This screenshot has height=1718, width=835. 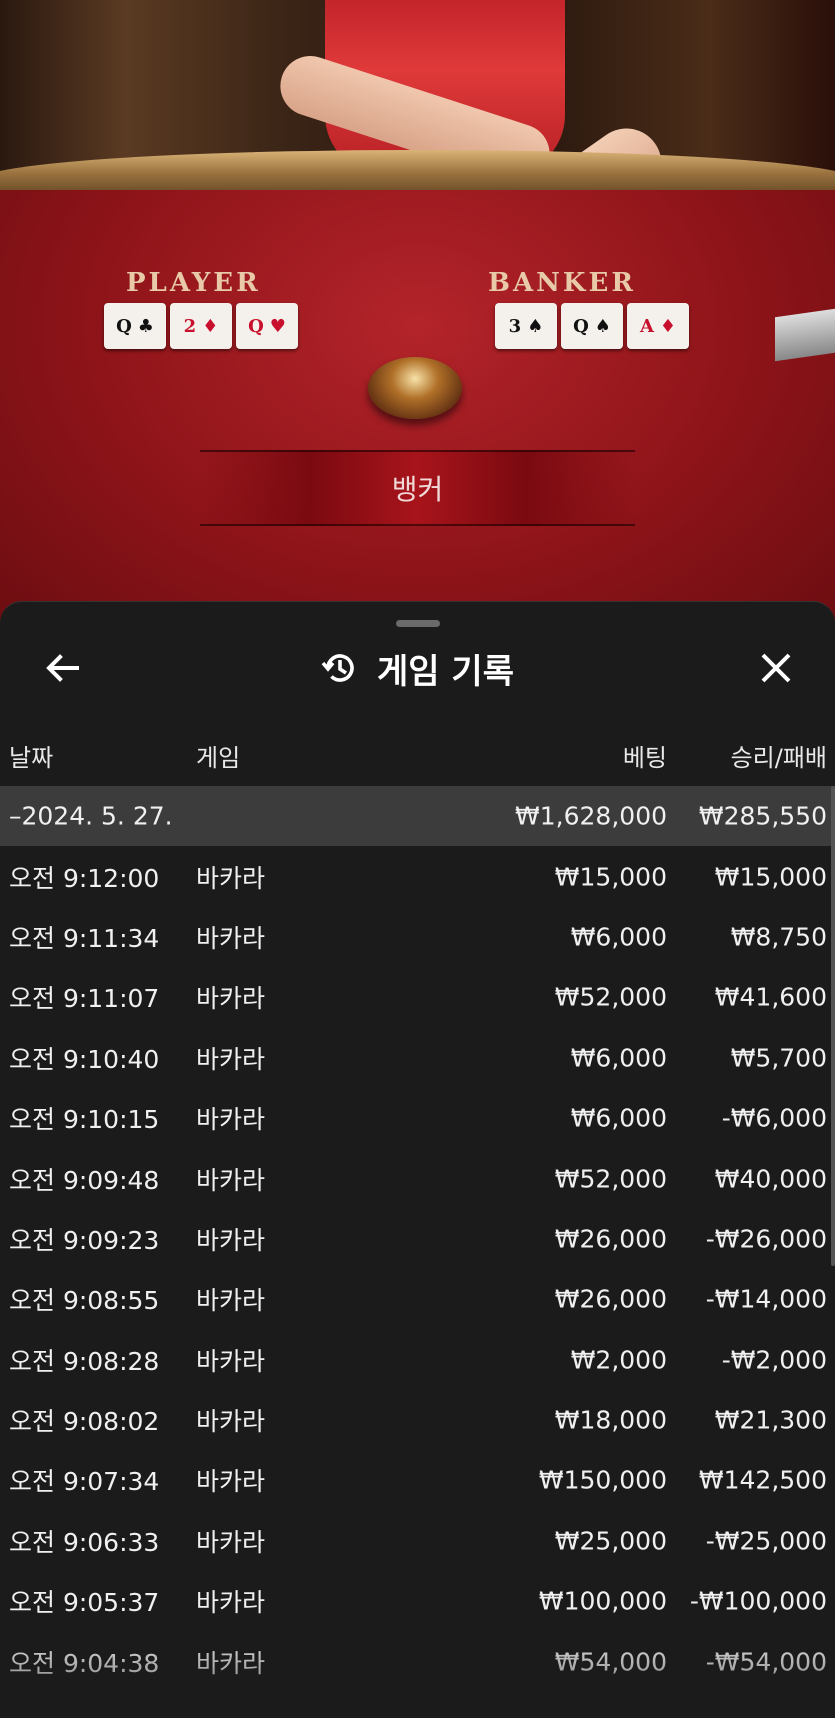 What do you see at coordinates (84, 1180) in the screenshot?
I see `row-date: 오전 9:09:48` at bounding box center [84, 1180].